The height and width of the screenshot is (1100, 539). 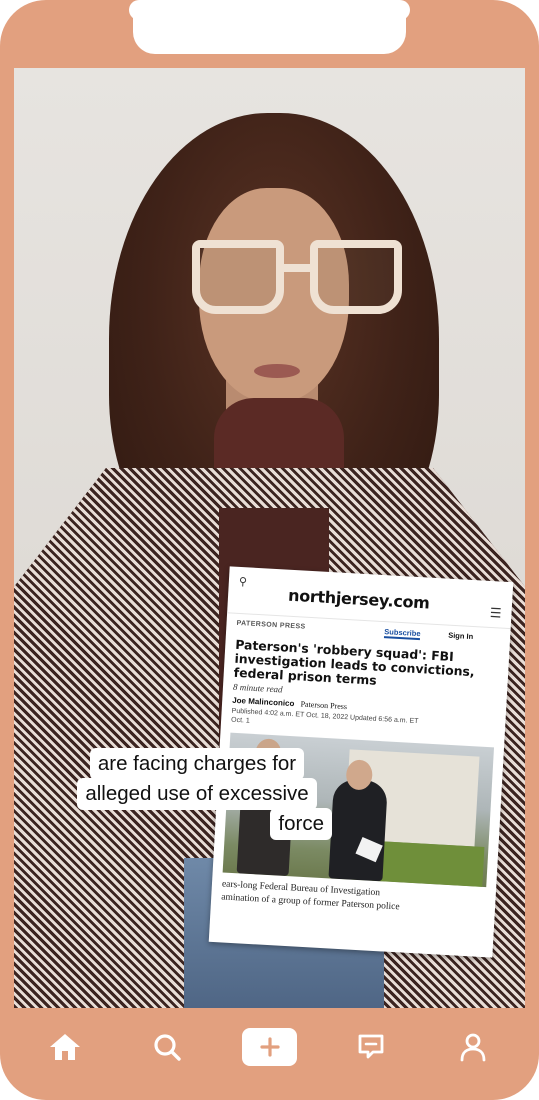 What do you see at coordinates (402, 634) in the screenshot?
I see `article-subscribe-link: Subscribe` at bounding box center [402, 634].